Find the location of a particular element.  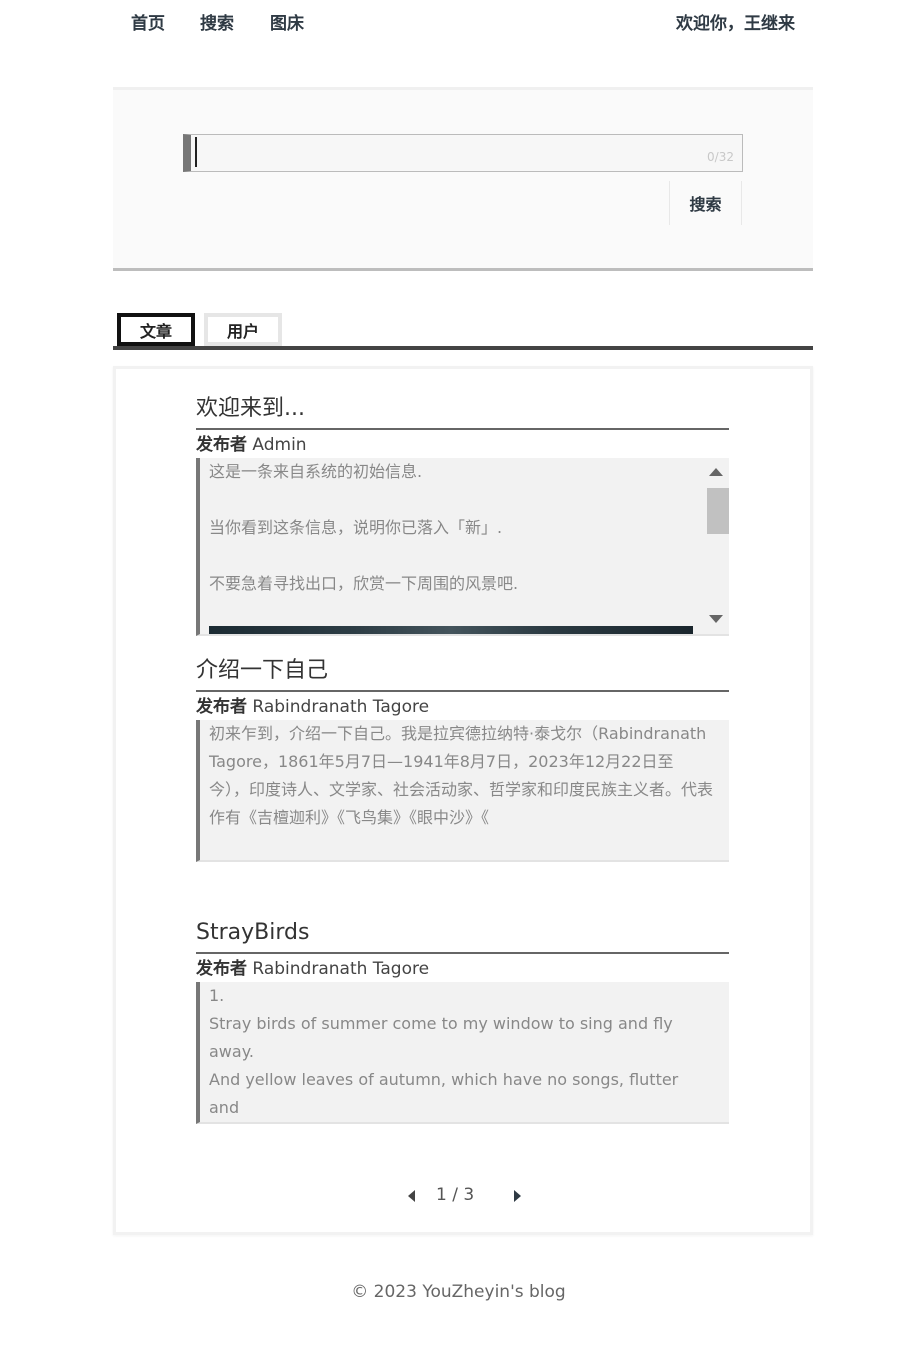

page-indicator: 1 / 3 is located at coordinates (455, 1195).